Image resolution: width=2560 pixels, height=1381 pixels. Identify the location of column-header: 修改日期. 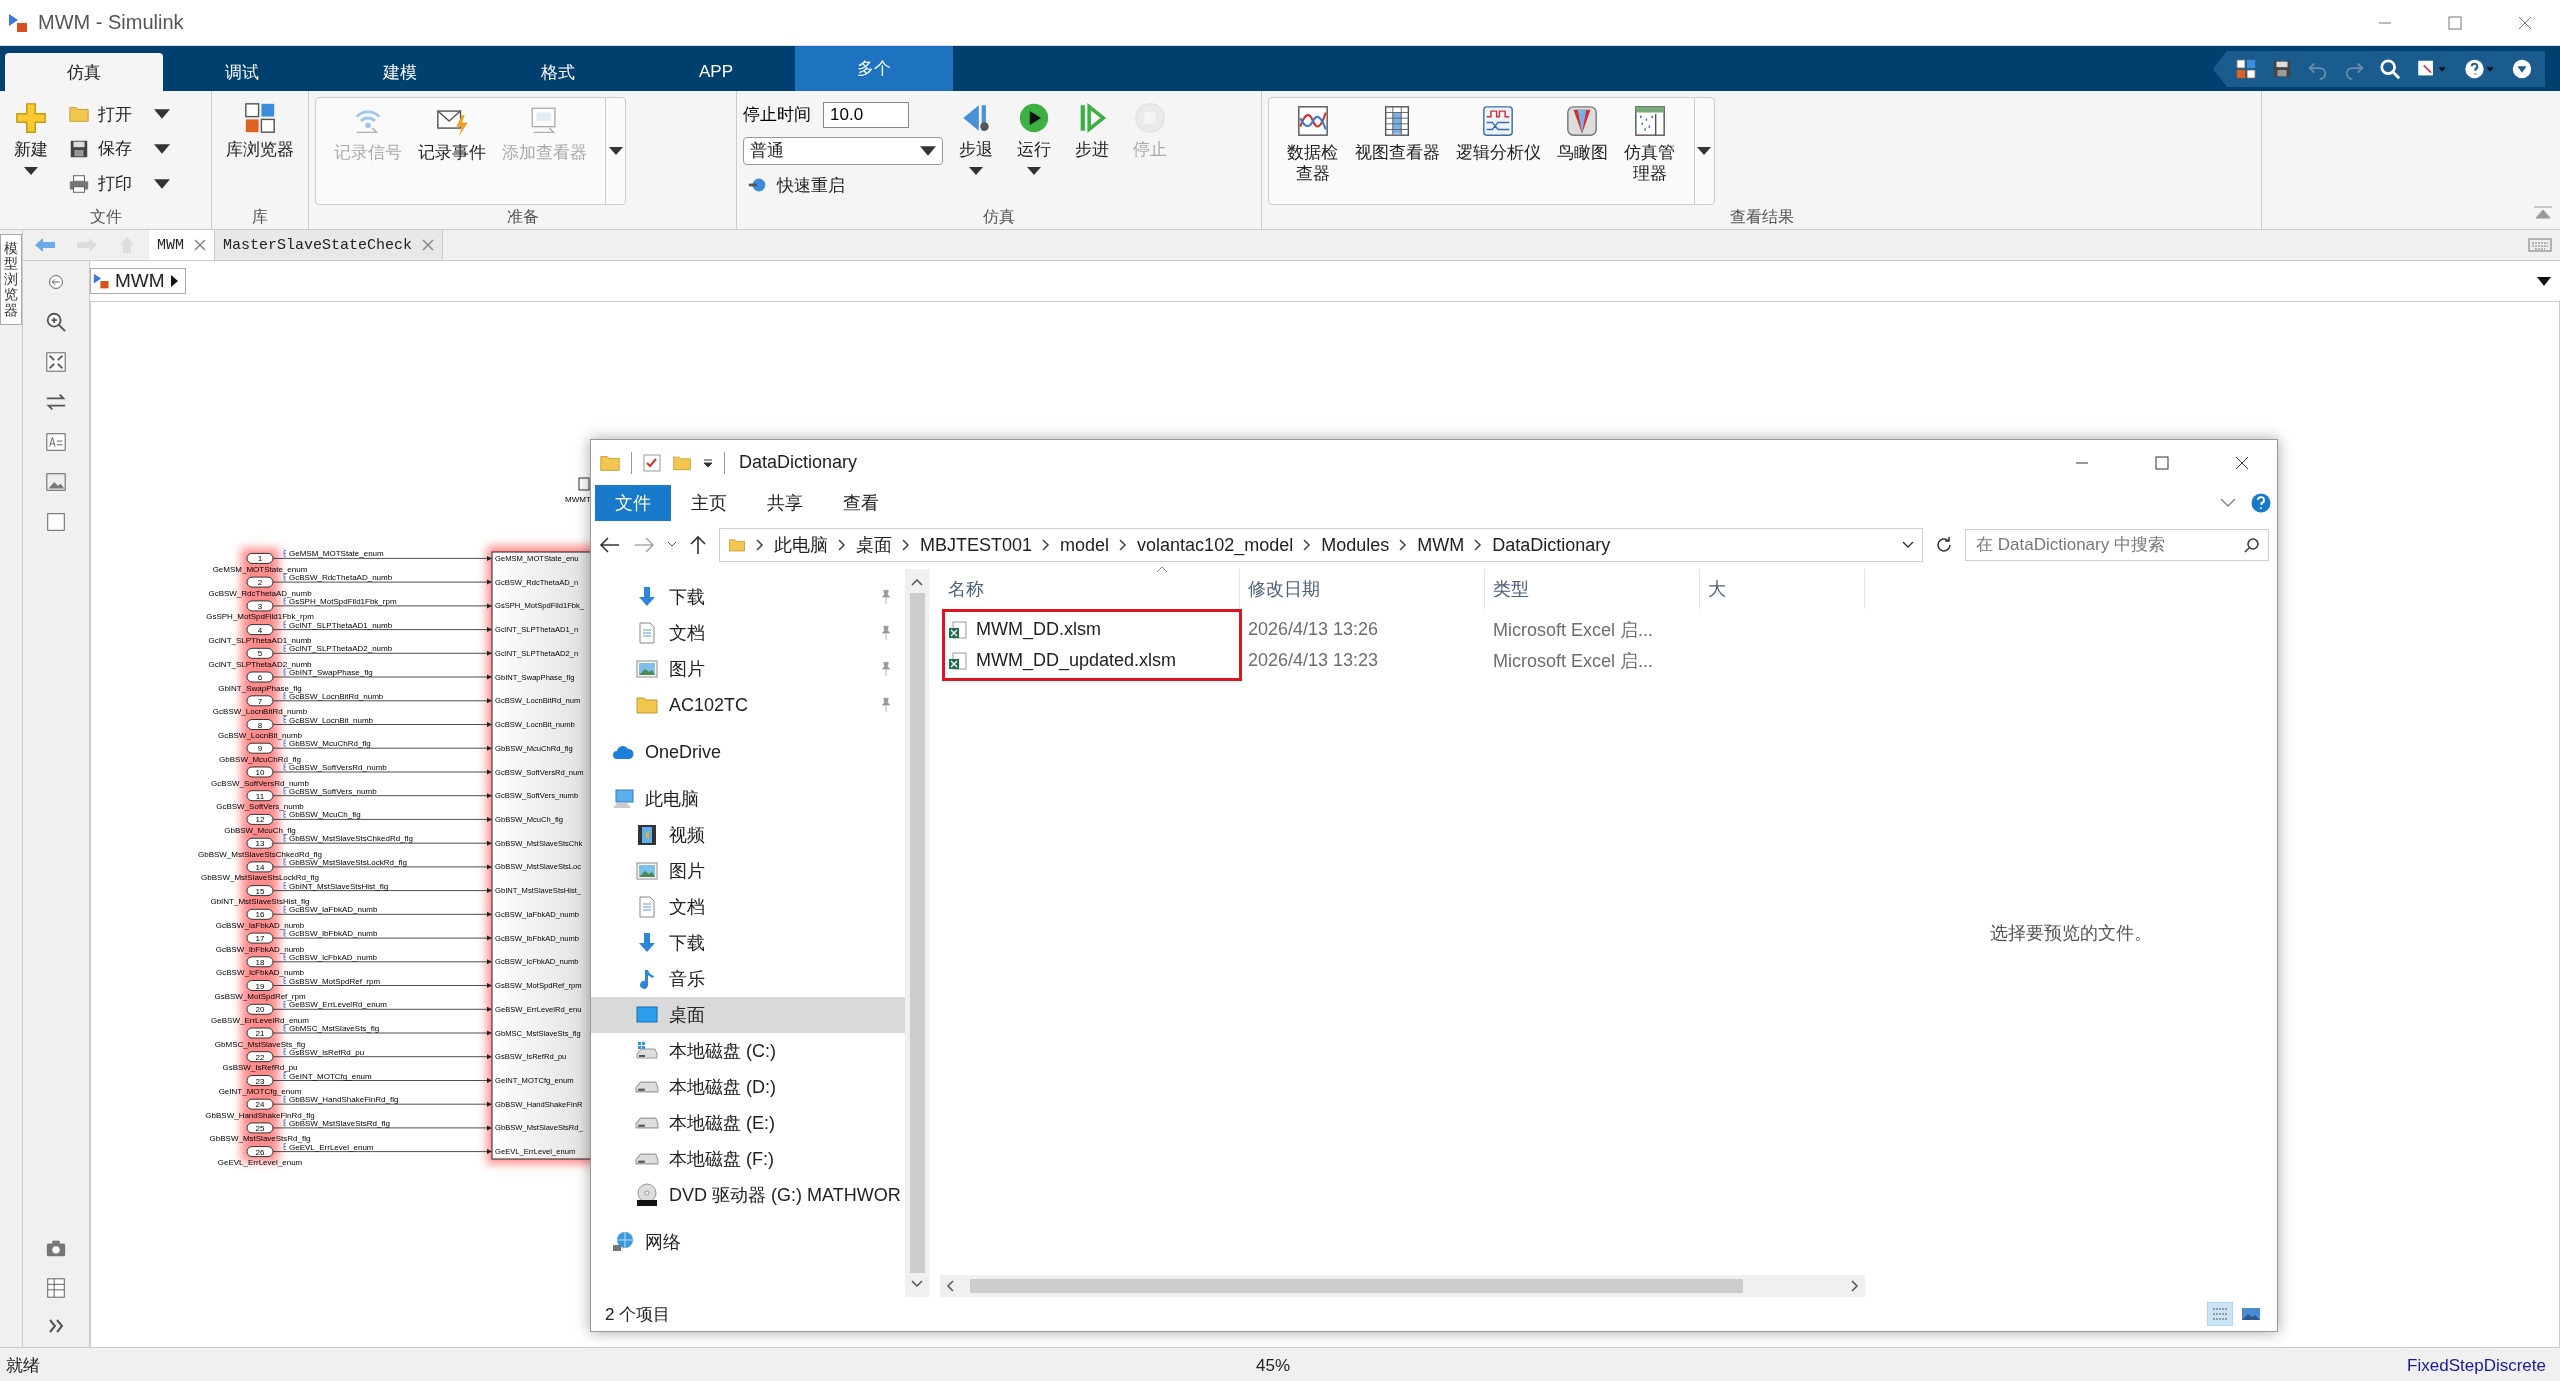
(1284, 589).